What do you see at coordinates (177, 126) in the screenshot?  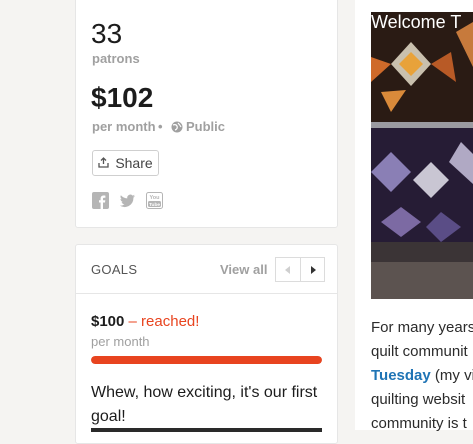 I see `globe-icon` at bounding box center [177, 126].